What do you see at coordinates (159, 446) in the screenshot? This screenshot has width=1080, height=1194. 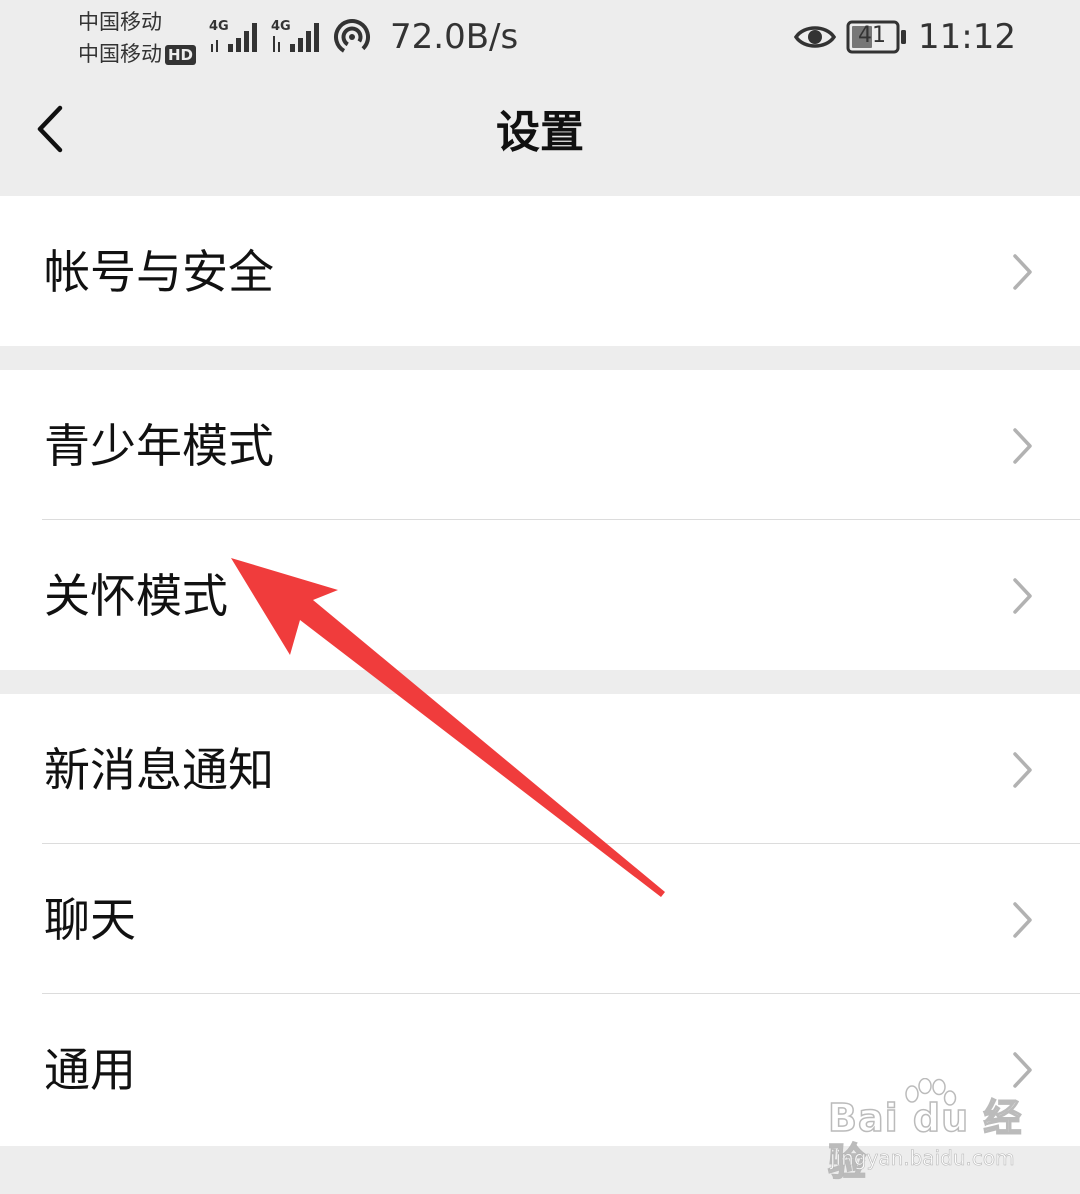 I see `settings-item-label: 青少年模式` at bounding box center [159, 446].